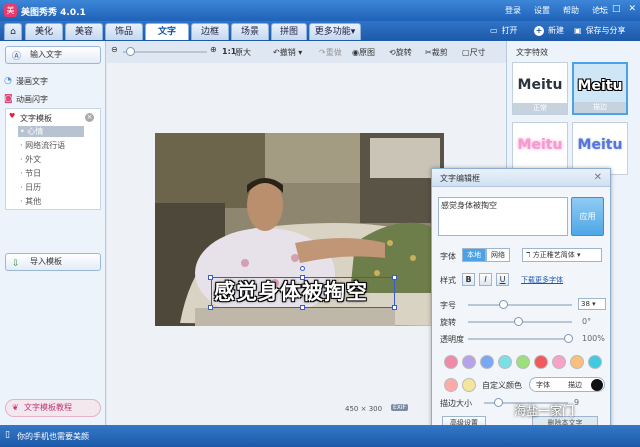  I want to click on title-bar: 美 美图秀秀 4.0.1 登录 设置 帮助 论坛 — □ ✕, so click(320, 10).